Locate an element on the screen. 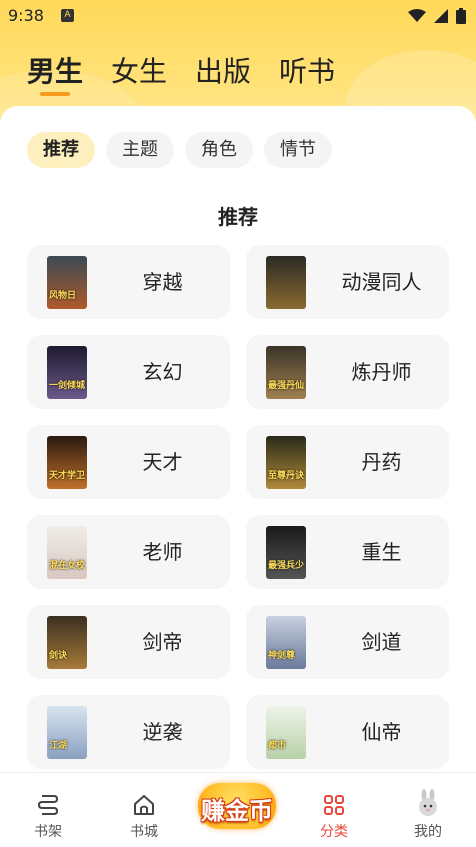 This screenshot has height=847, width=476. status-indicators is located at coordinates (437, 16).